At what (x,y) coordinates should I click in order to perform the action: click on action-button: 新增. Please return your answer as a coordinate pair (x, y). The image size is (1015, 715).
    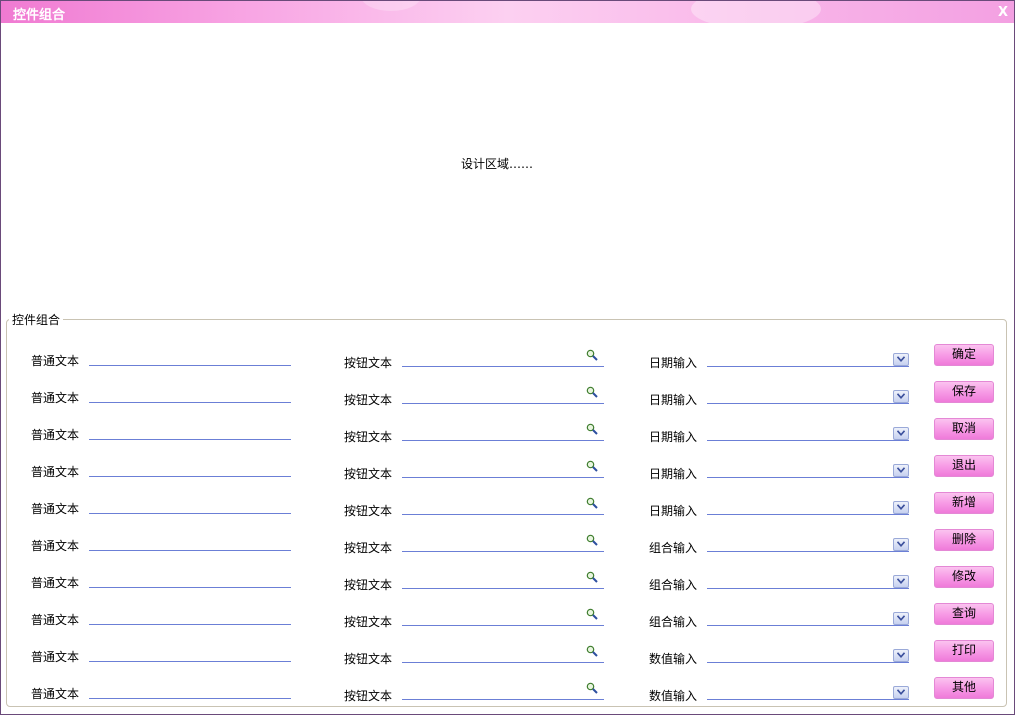
    Looking at the image, I should click on (964, 503).